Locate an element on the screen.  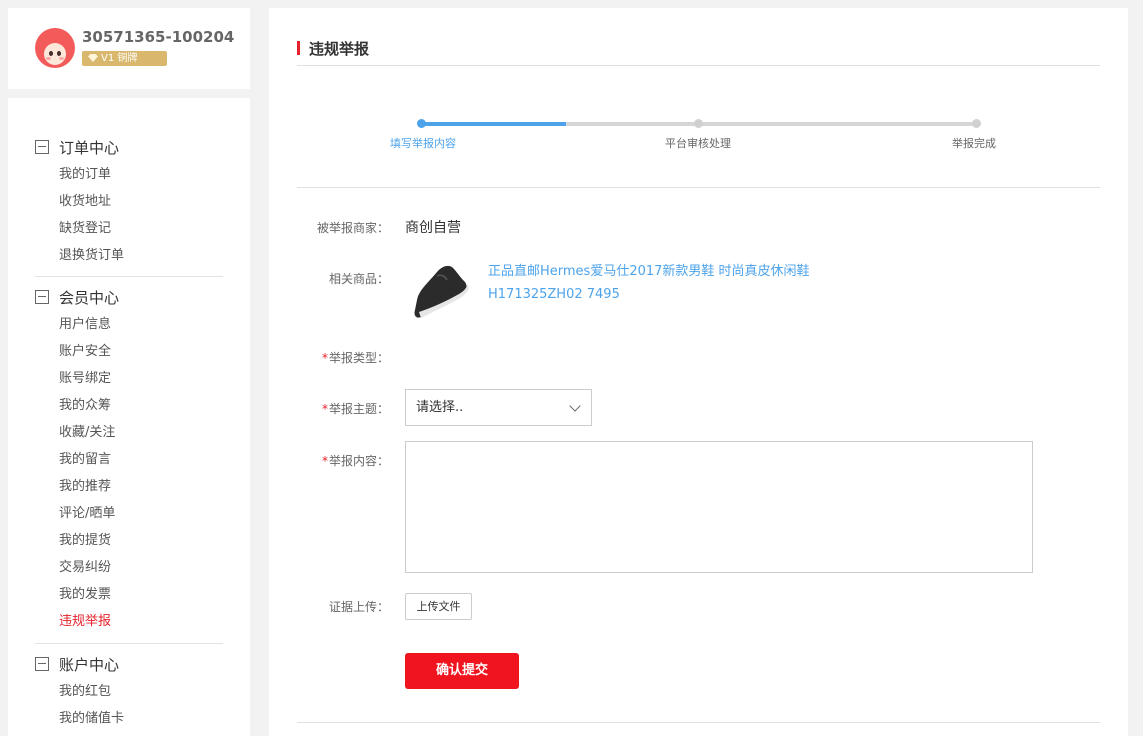
chevron-down-icon is located at coordinates (575, 406).